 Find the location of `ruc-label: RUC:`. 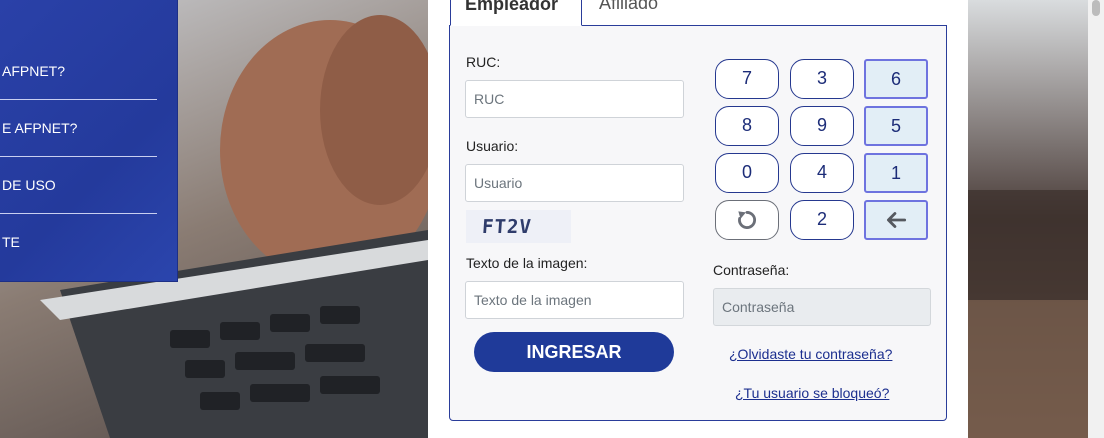

ruc-label: RUC: is located at coordinates (483, 62).